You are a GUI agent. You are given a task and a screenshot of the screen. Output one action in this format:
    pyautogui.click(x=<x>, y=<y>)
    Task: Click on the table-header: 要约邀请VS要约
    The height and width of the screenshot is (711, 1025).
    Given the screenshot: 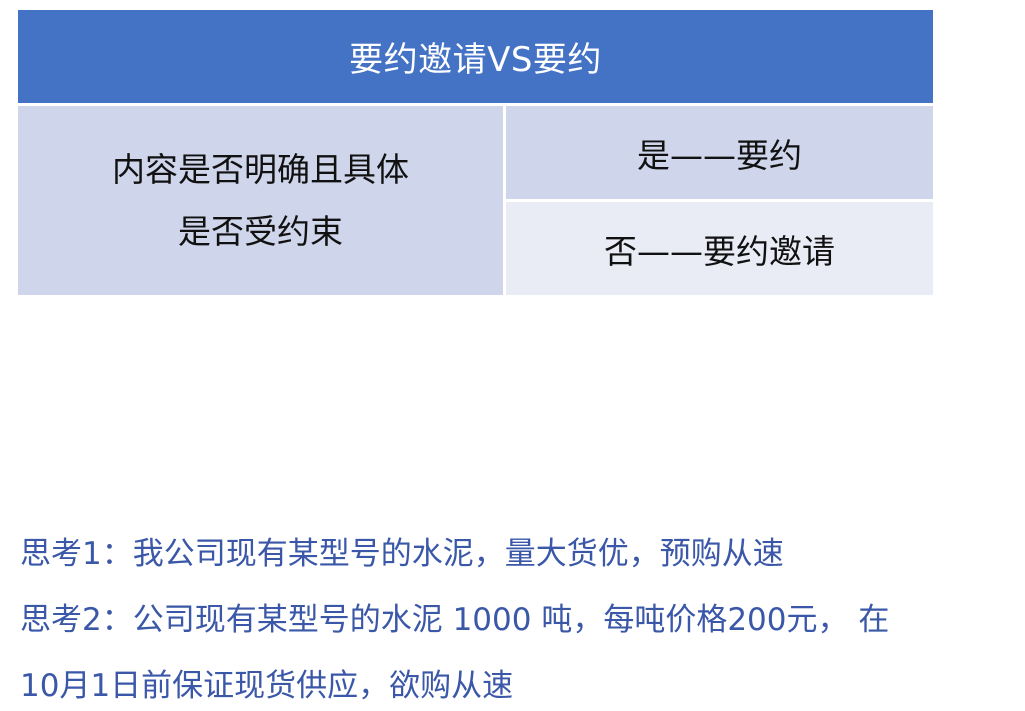 What is the action you would take?
    pyautogui.click(x=475, y=56)
    